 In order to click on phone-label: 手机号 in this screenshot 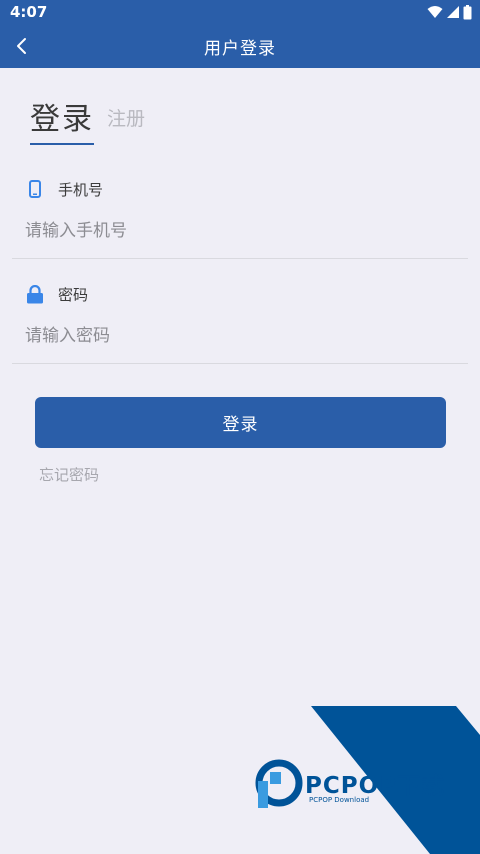, I will do `click(81, 189)`.